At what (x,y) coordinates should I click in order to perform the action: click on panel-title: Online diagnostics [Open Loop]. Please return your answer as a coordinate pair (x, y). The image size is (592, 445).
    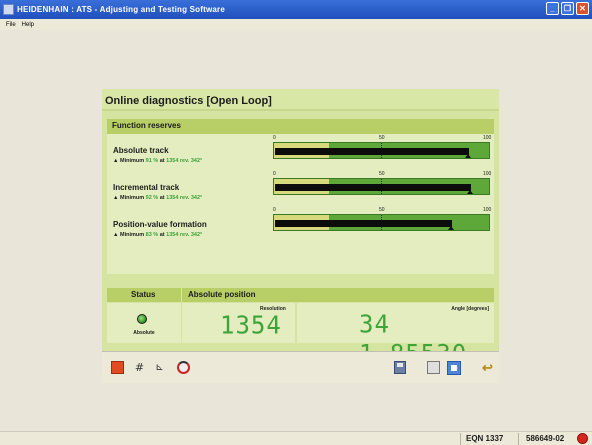
    Looking at the image, I should click on (188, 101).